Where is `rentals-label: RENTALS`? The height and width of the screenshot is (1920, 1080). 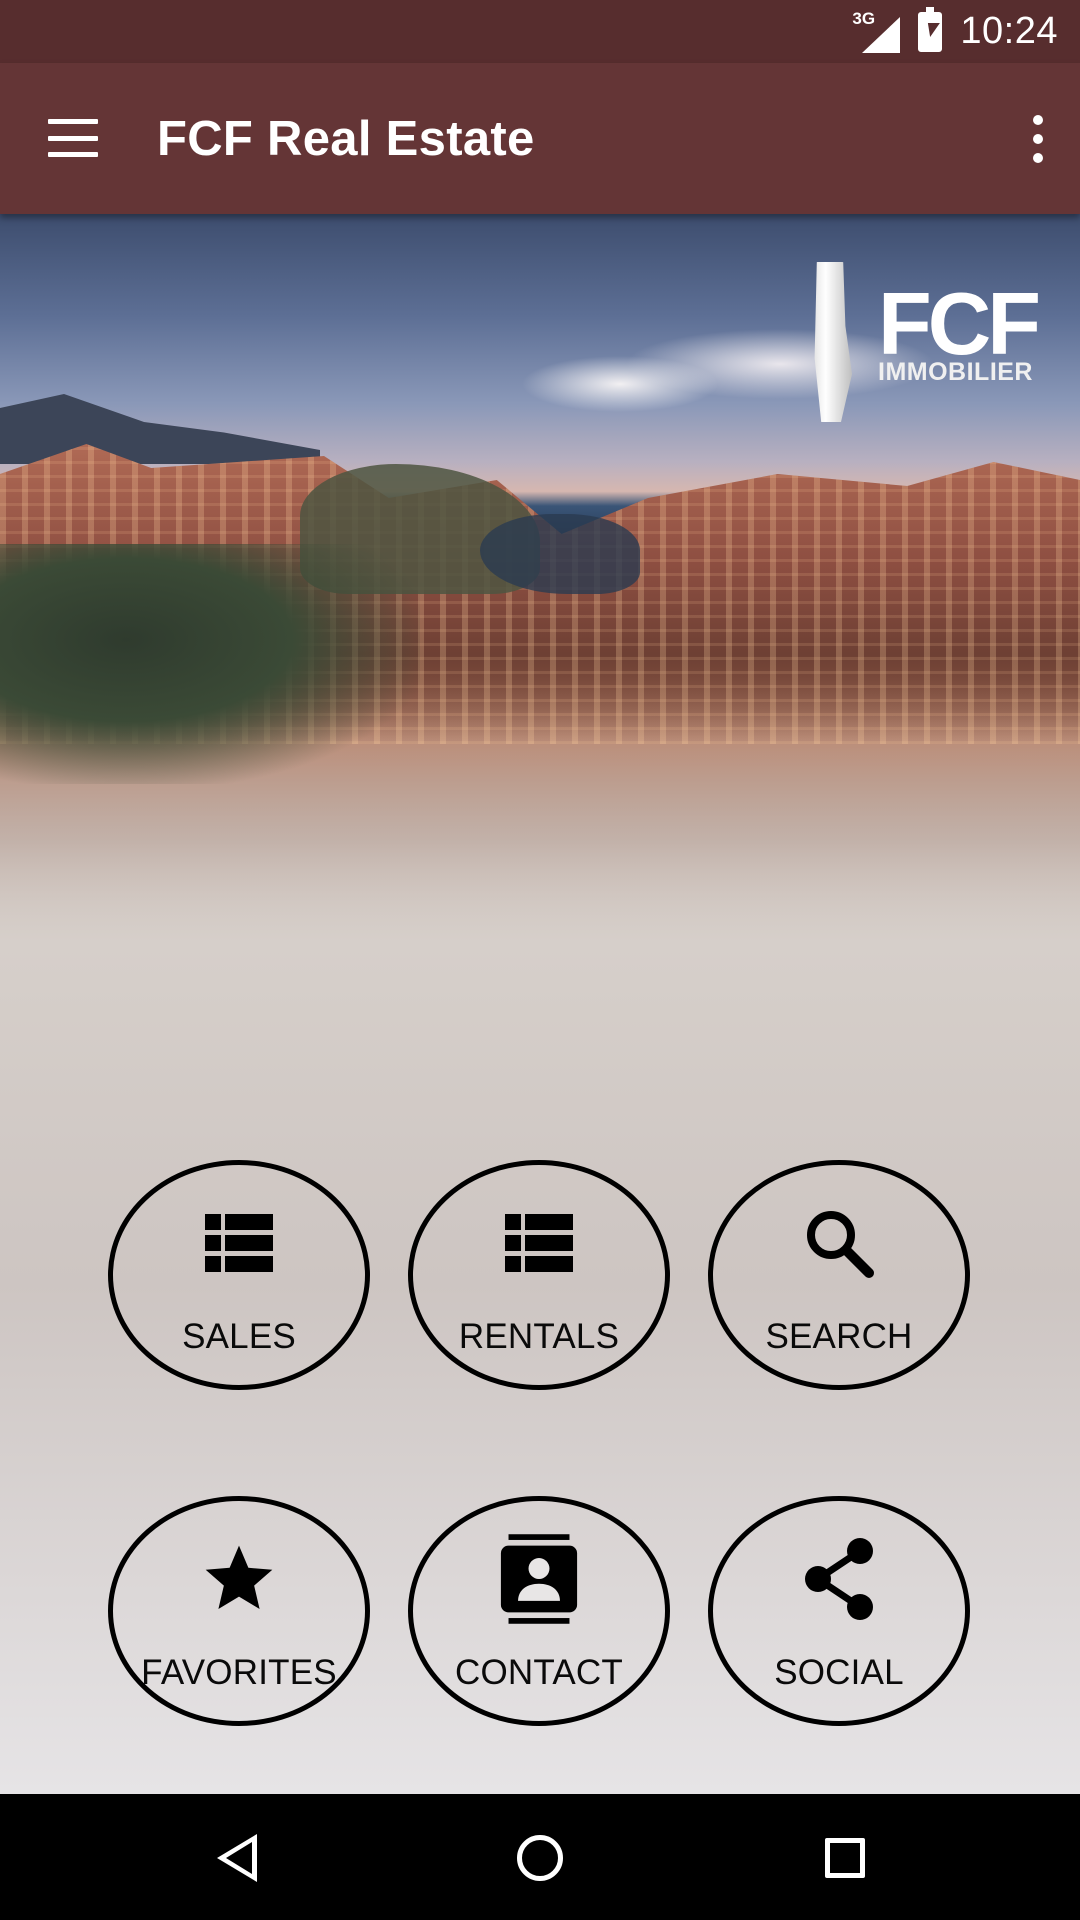
rentals-label: RENTALS is located at coordinates (539, 1336).